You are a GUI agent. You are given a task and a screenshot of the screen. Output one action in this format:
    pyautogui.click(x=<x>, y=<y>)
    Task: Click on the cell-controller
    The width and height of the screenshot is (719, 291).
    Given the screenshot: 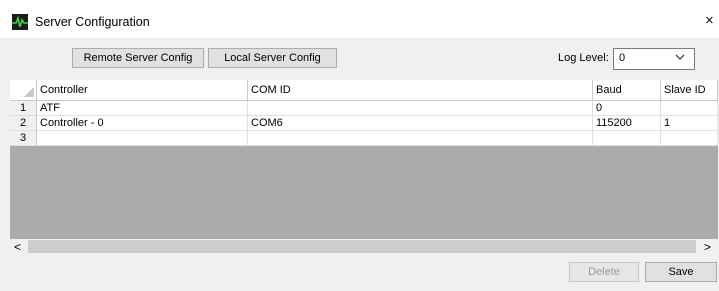 What is the action you would take?
    pyautogui.click(x=142, y=138)
    